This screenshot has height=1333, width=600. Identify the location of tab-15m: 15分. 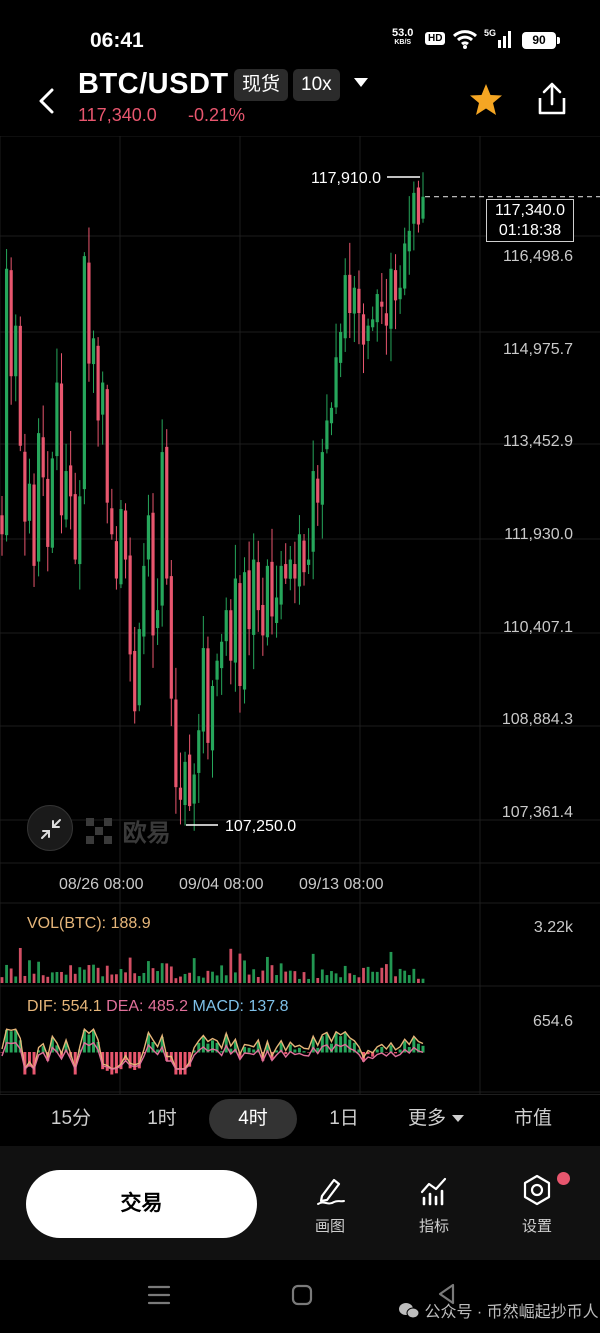
(71, 1119).